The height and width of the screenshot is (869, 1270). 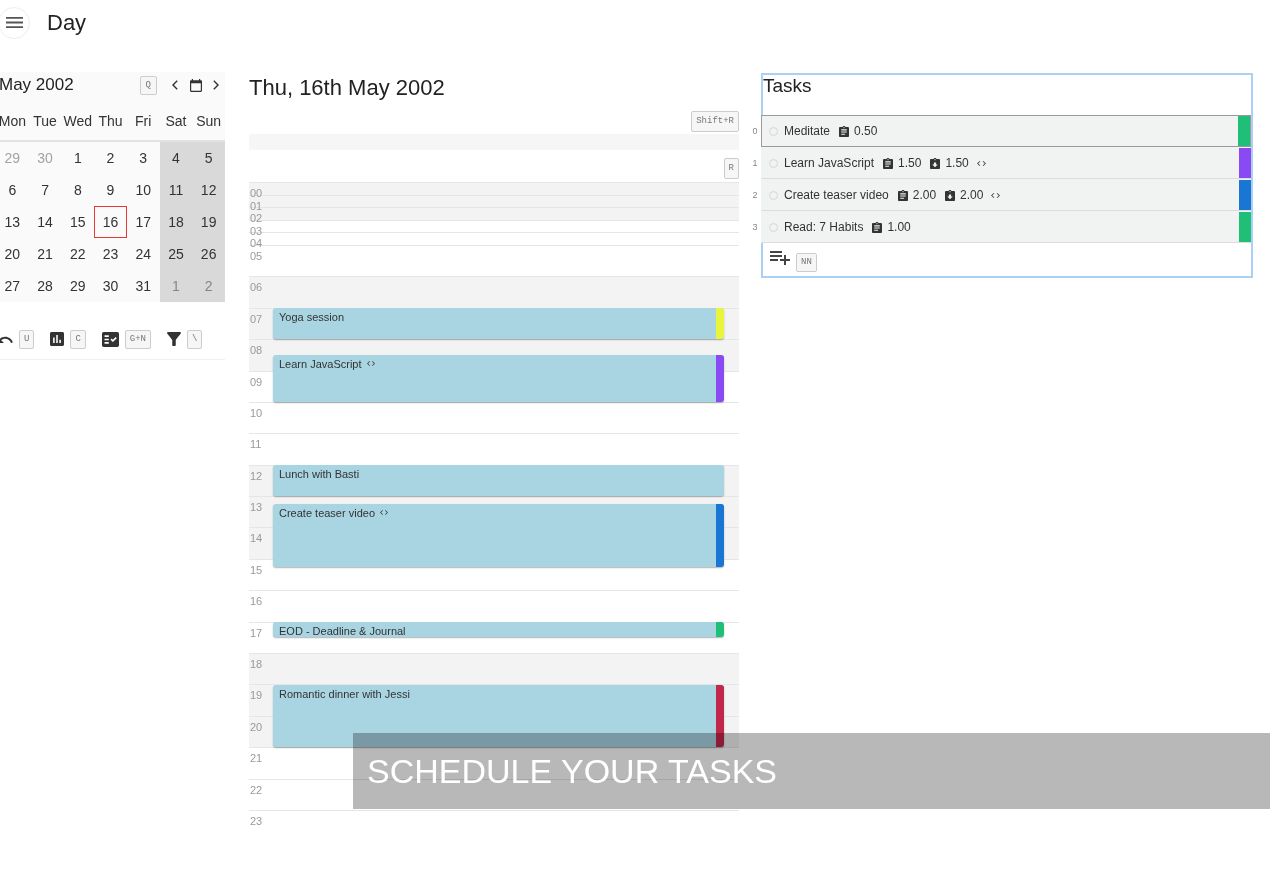 I want to click on calendar-icon, so click(x=196, y=85).